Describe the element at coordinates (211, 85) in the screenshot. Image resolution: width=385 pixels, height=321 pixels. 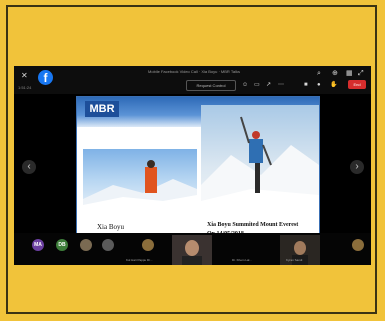
I see `request-control-button: Request Control` at that location.